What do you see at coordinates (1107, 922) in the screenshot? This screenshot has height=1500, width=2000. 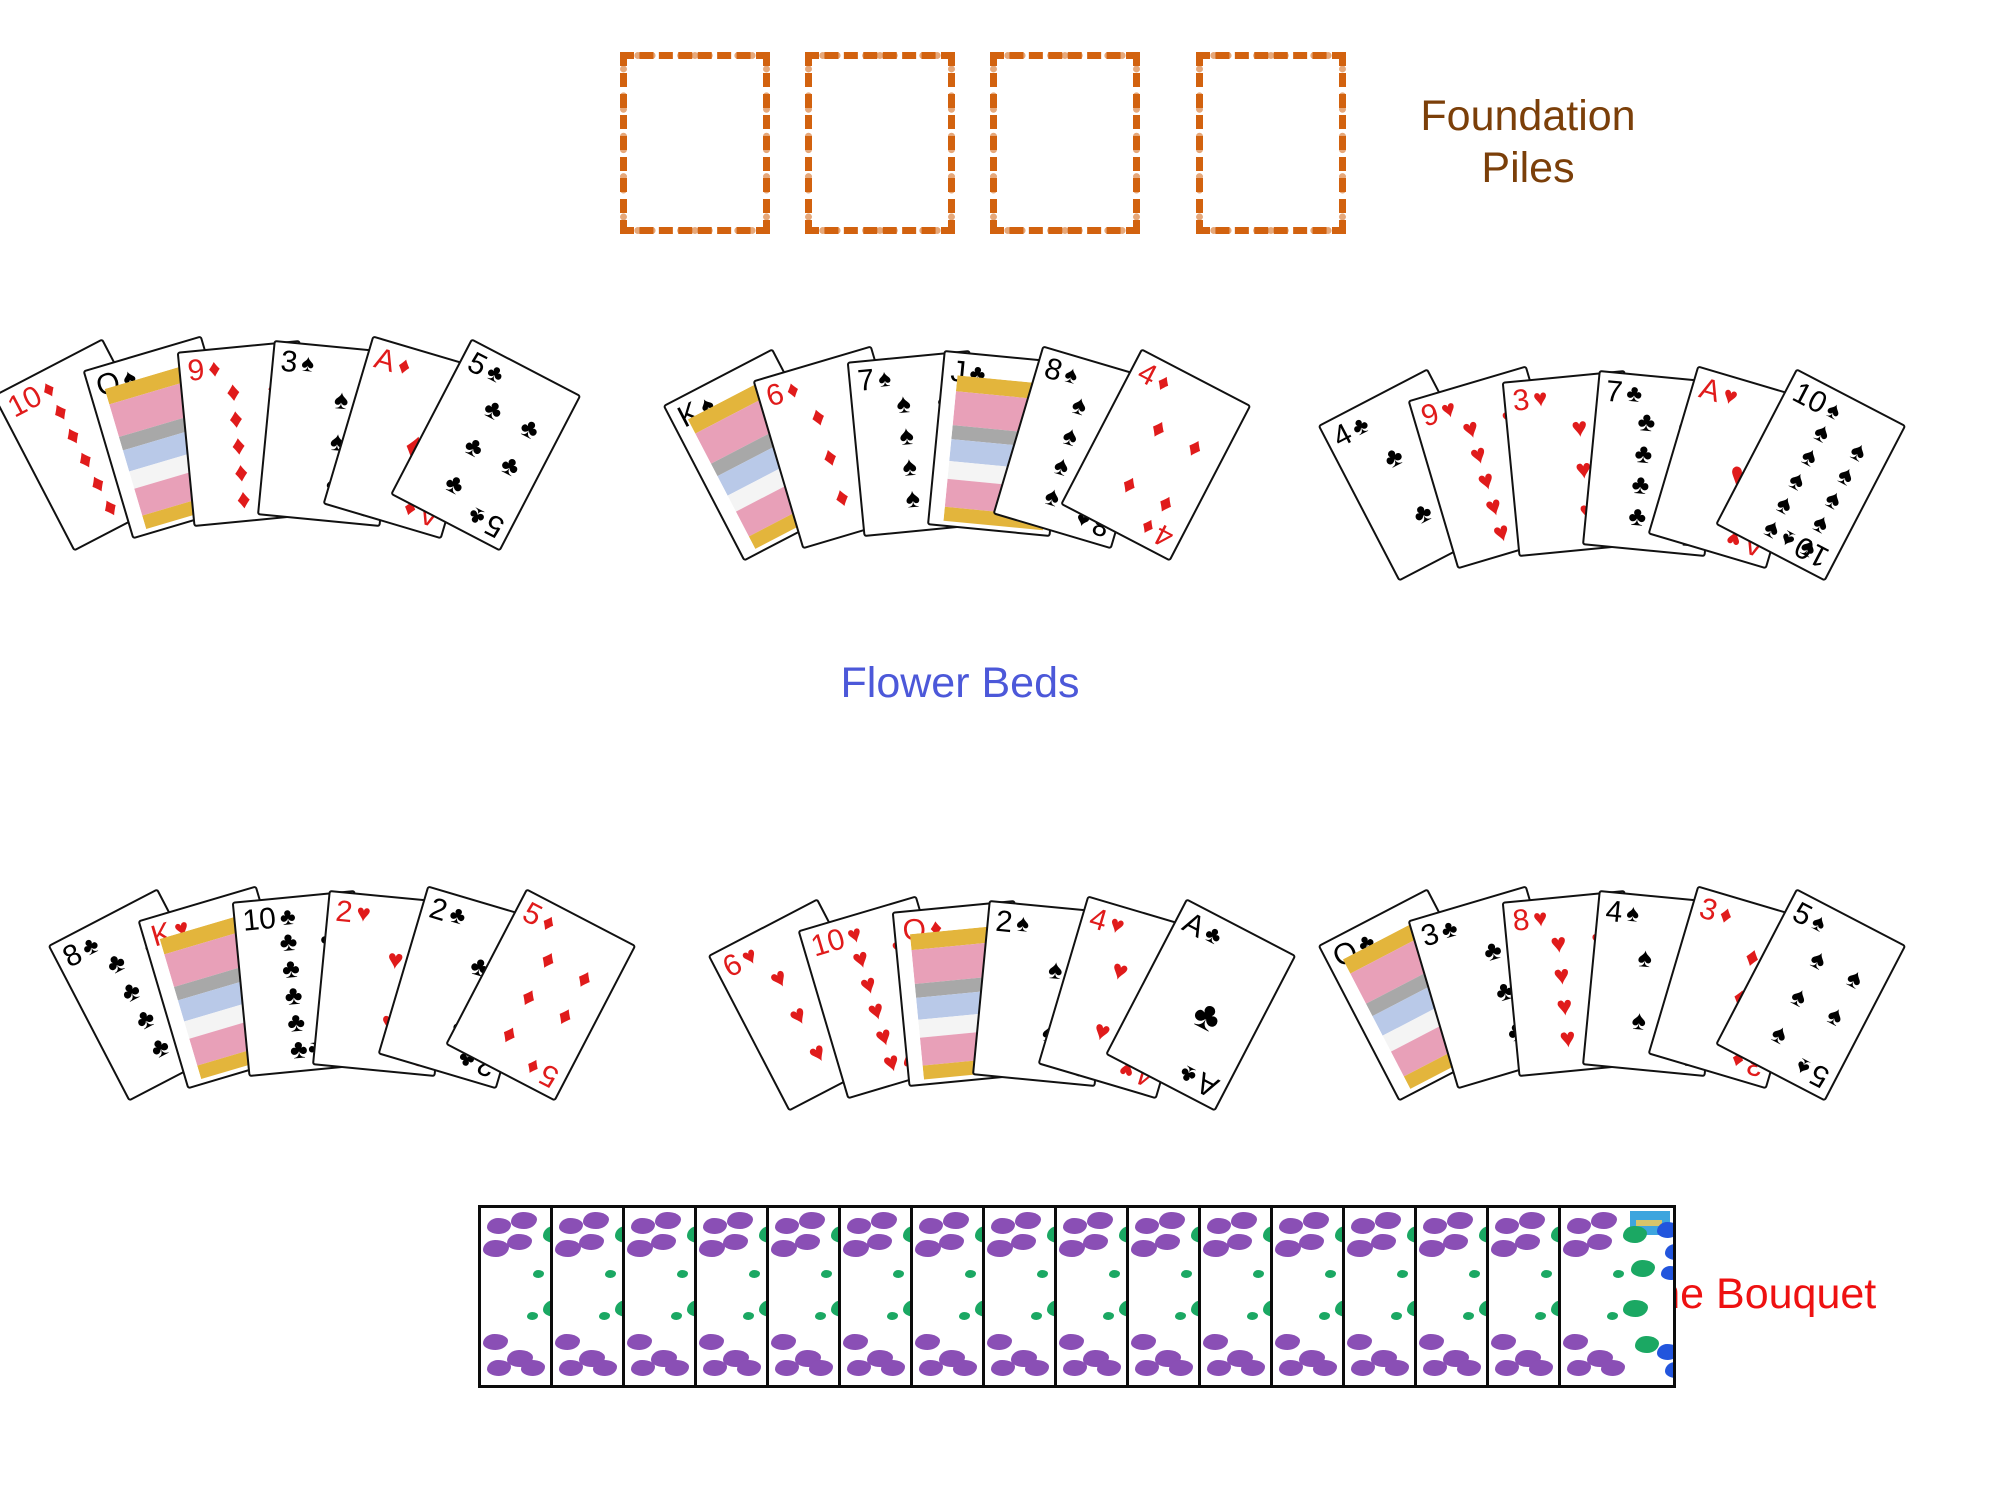 I see `card-corner-index: 4 ♥` at bounding box center [1107, 922].